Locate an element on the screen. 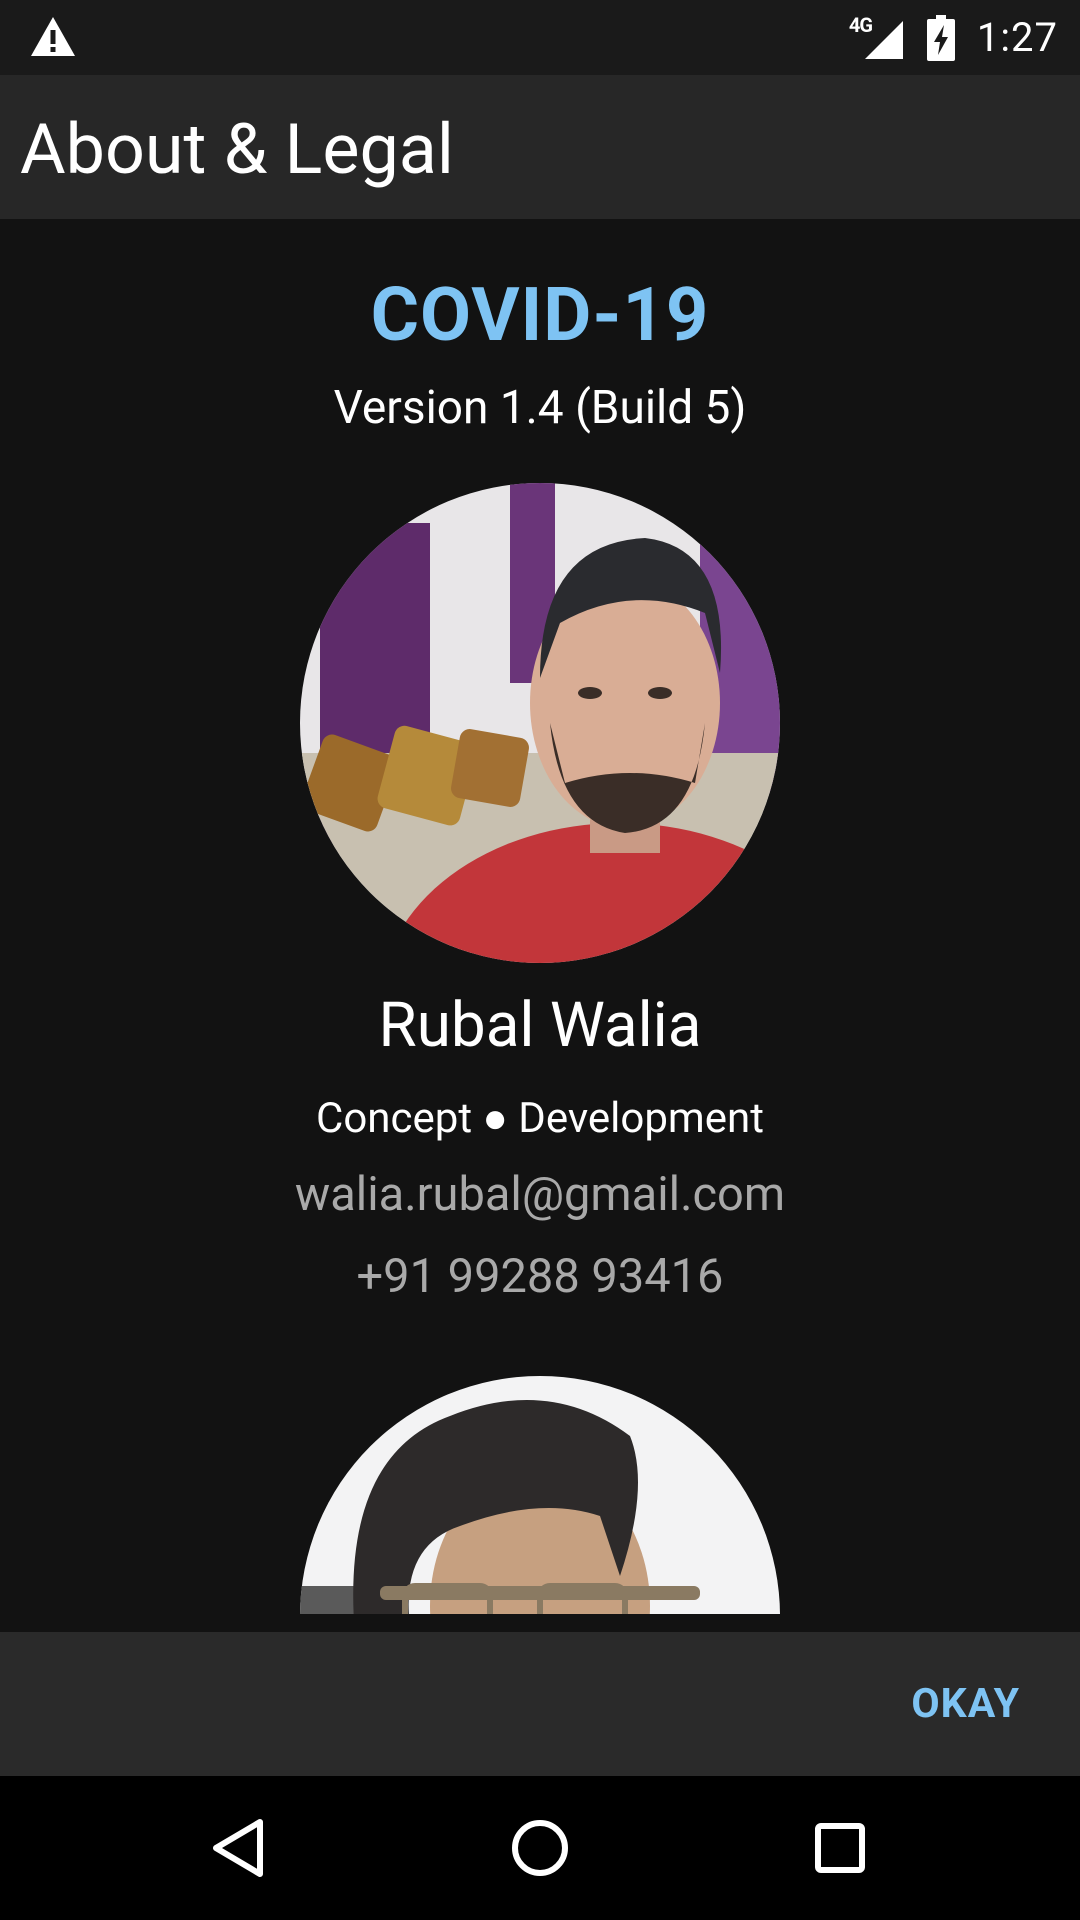 The height and width of the screenshot is (1920, 1080). back-icon is located at coordinates (240, 1848).